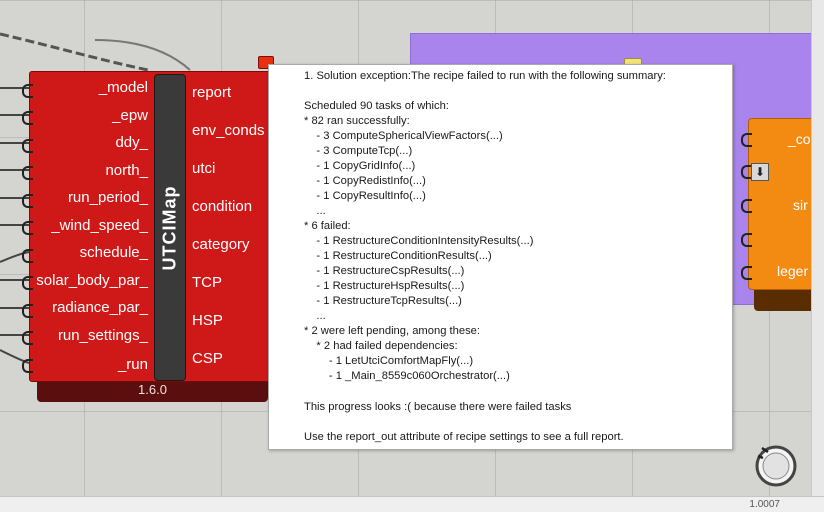 The width and height of the screenshot is (824, 512). What do you see at coordinates (384, 286) in the screenshot?
I see `tooltip-line: - 1 RestructureHspResults(...)` at bounding box center [384, 286].